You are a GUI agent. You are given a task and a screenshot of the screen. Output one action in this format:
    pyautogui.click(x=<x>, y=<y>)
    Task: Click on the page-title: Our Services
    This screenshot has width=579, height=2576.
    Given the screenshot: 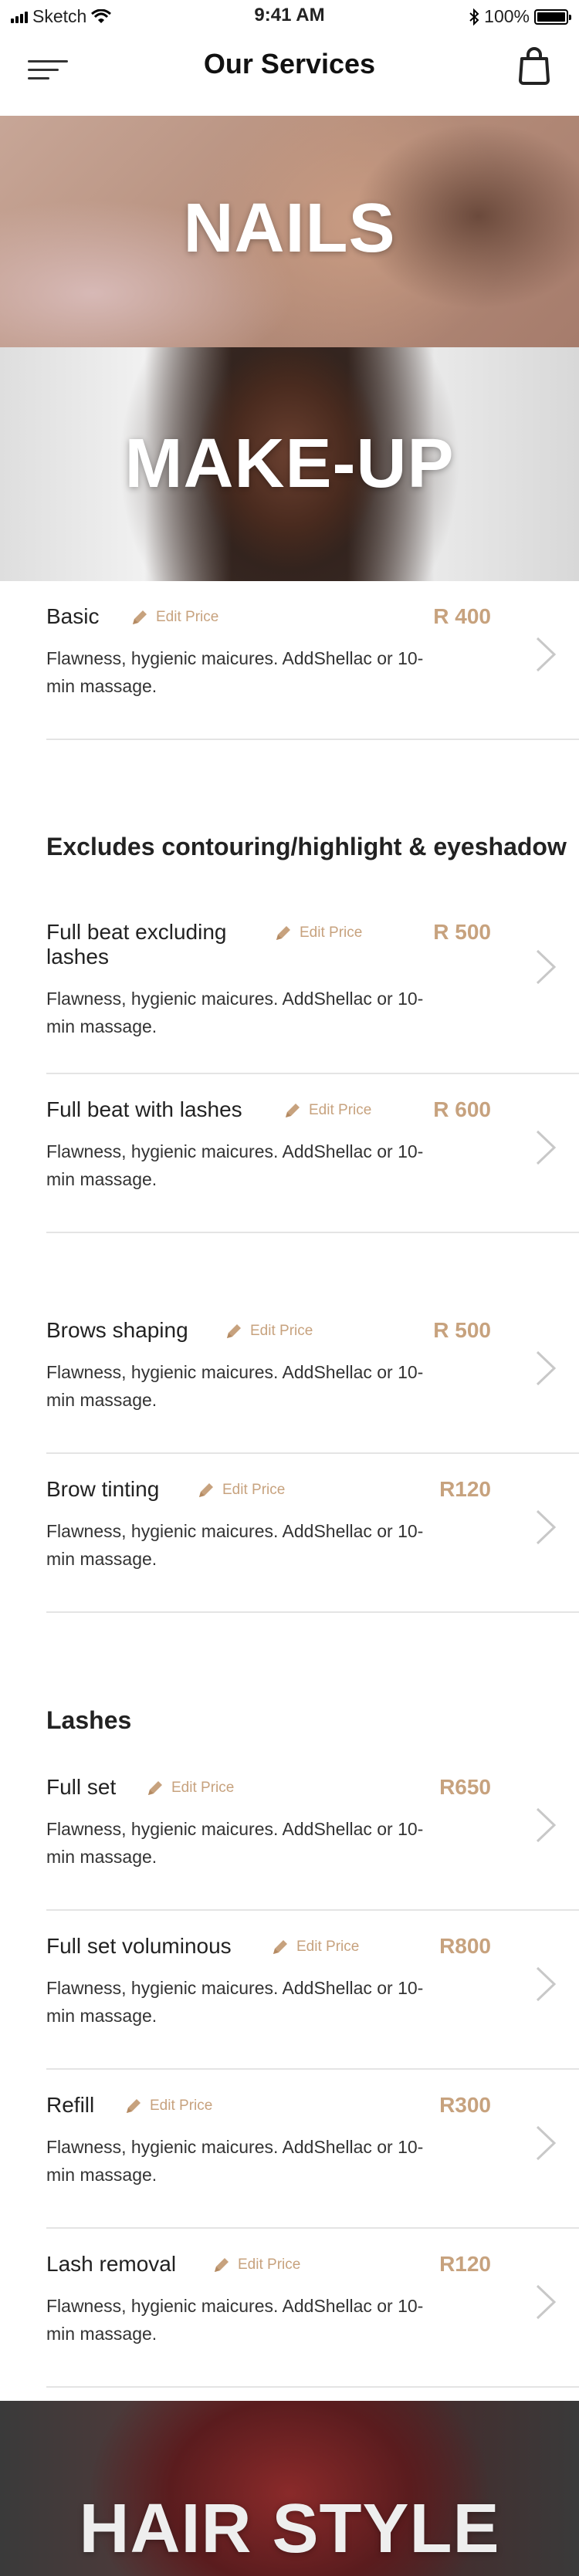 What is the action you would take?
    pyautogui.click(x=289, y=63)
    